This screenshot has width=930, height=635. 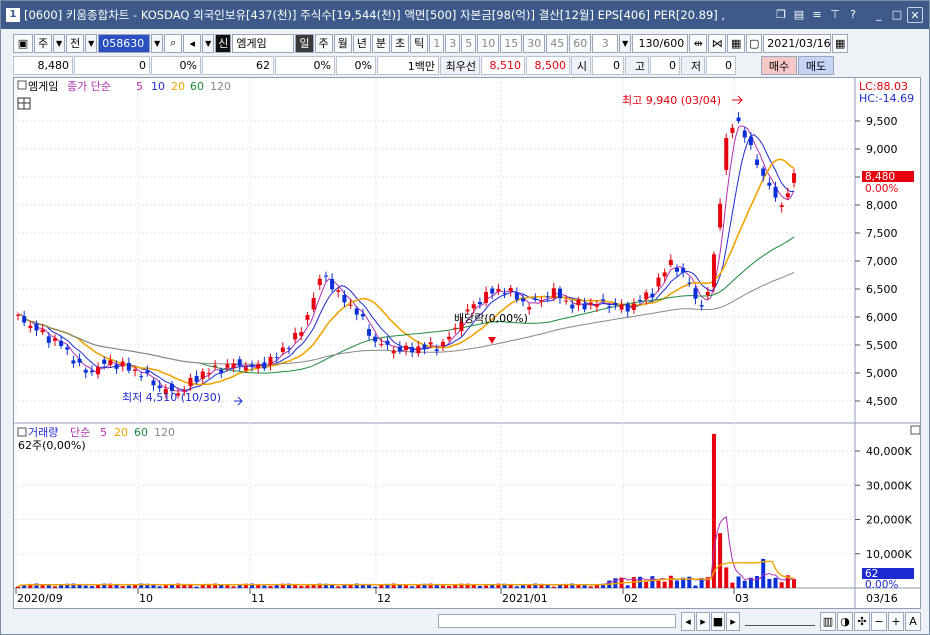 What do you see at coordinates (469, 43) in the screenshot?
I see `minute-5: 5` at bounding box center [469, 43].